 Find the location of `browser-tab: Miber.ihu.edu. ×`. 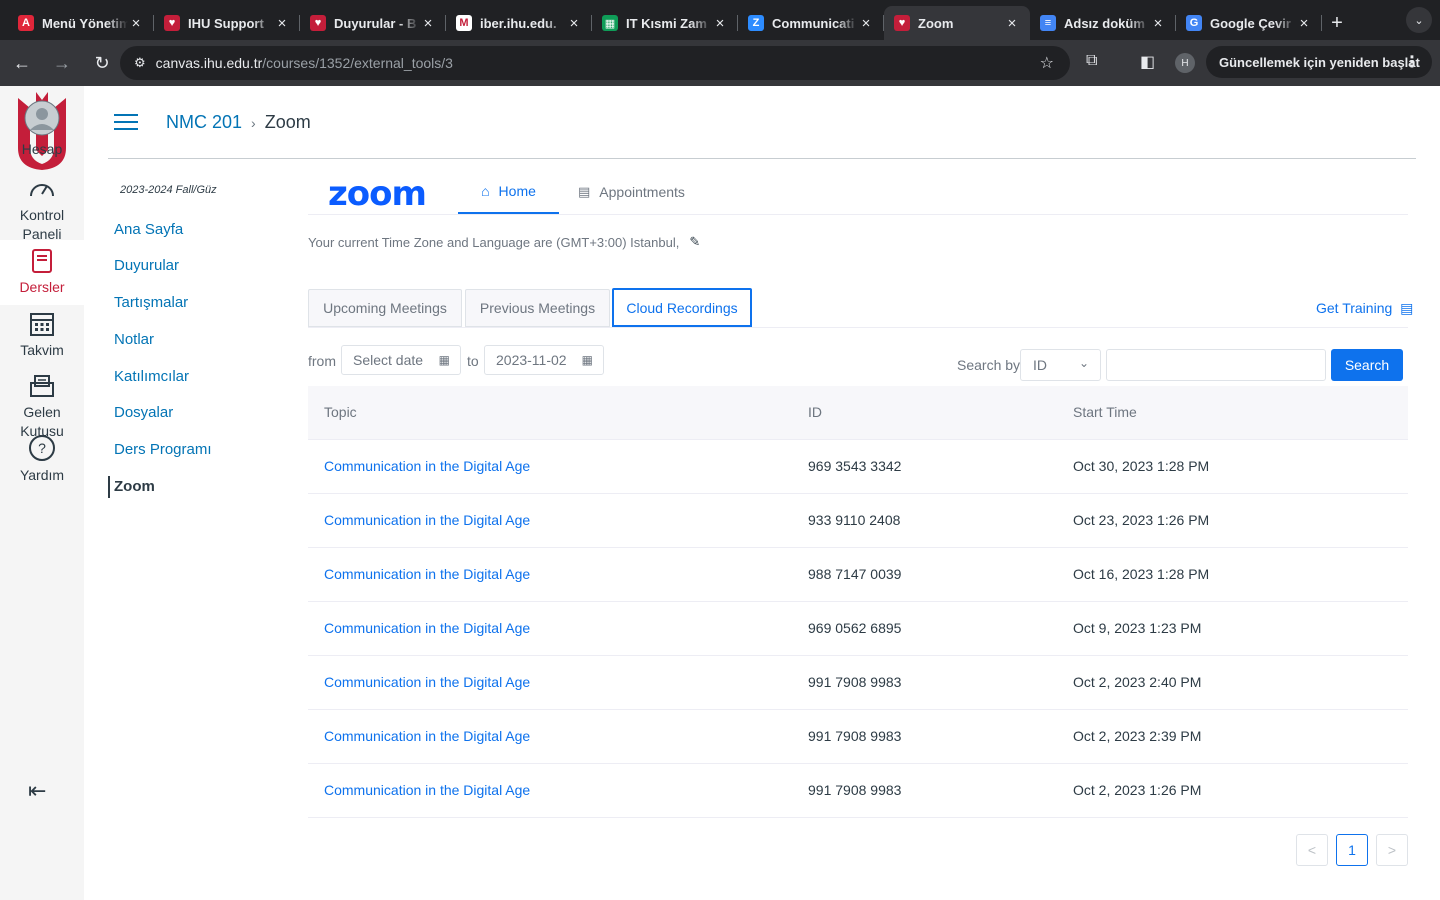

browser-tab: Miber.ihu.edu. × is located at coordinates (519, 23).